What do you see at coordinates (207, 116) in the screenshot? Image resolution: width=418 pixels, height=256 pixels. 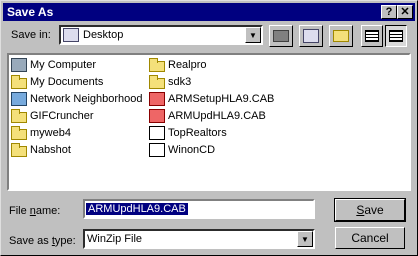 I see `list-item: ARMUpdHLA9.CAB` at bounding box center [207, 116].